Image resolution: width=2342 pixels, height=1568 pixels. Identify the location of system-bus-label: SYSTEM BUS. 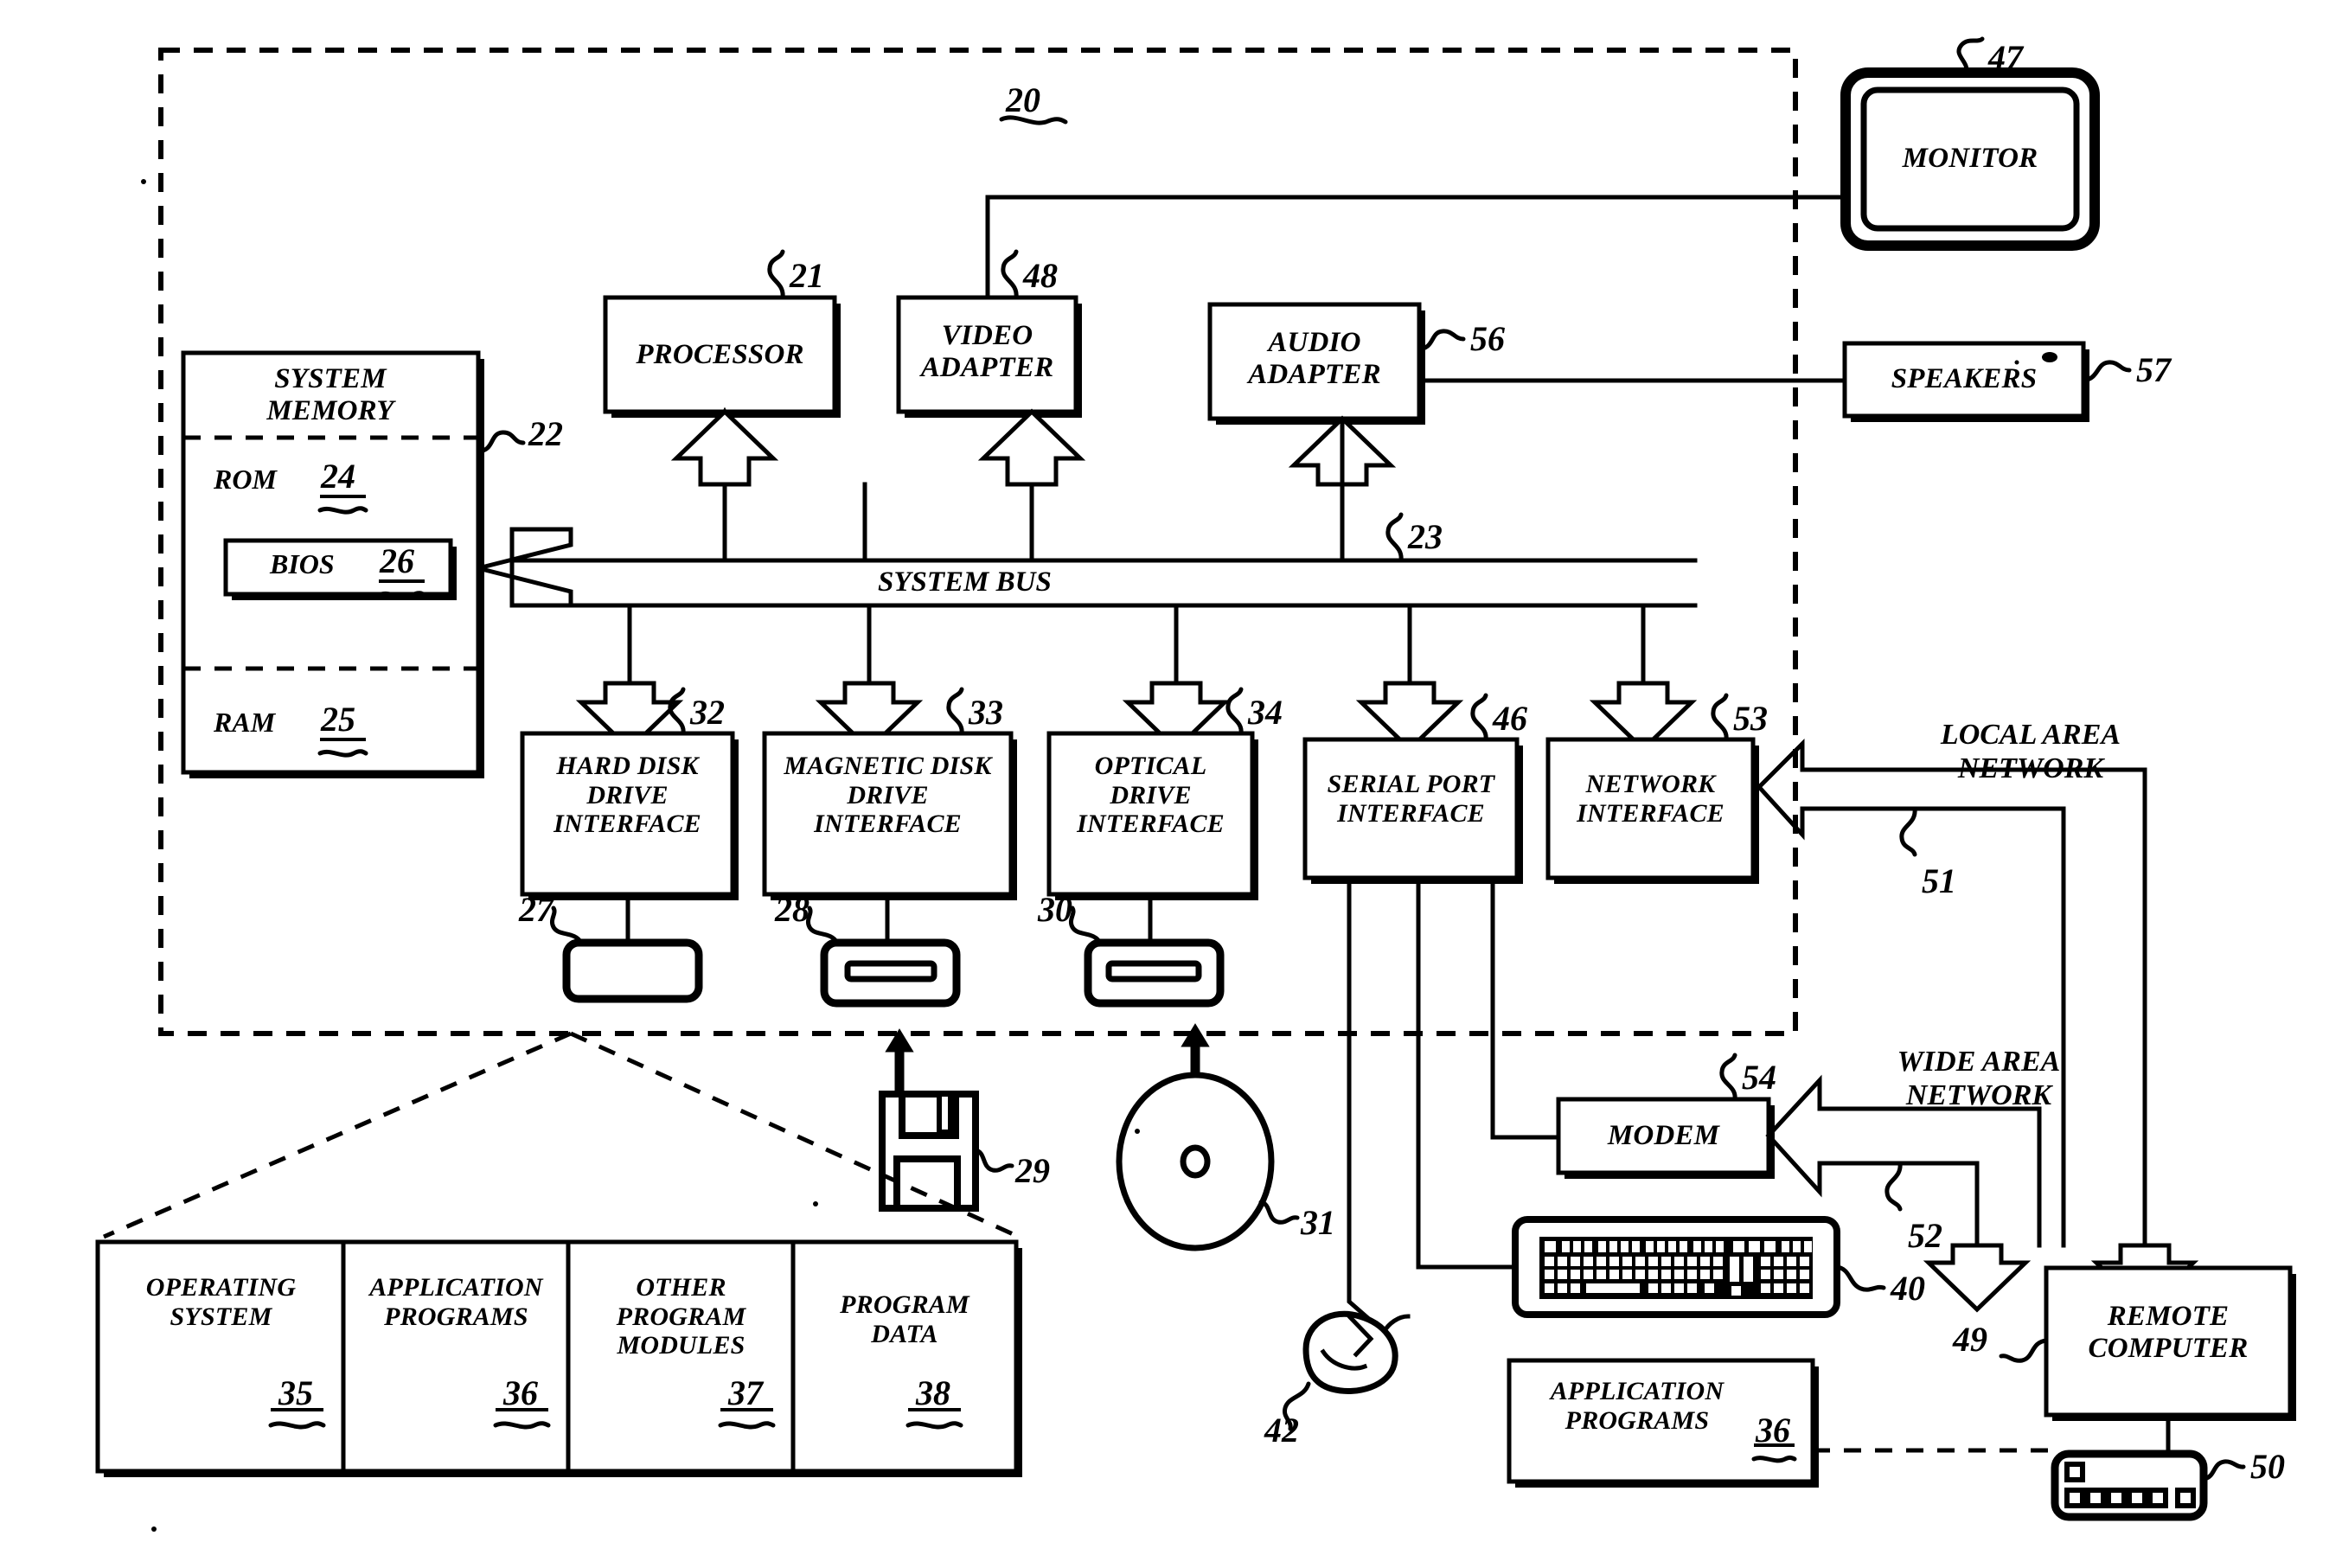
(965, 582).